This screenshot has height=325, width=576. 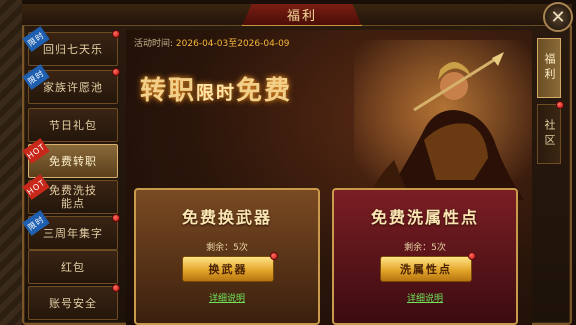 What do you see at coordinates (228, 269) in the screenshot?
I see `change-weapon-button: 换武器` at bounding box center [228, 269].